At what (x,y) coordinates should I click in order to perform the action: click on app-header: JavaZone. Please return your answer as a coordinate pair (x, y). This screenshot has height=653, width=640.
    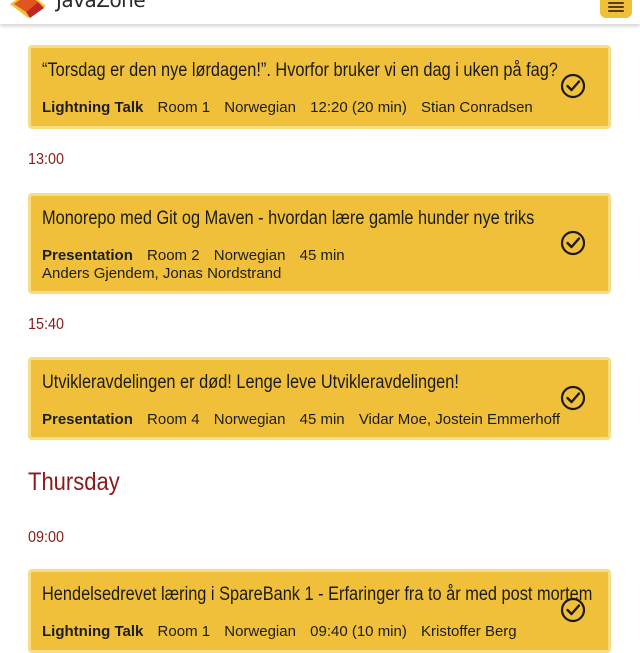
    Looking at the image, I should click on (320, 12).